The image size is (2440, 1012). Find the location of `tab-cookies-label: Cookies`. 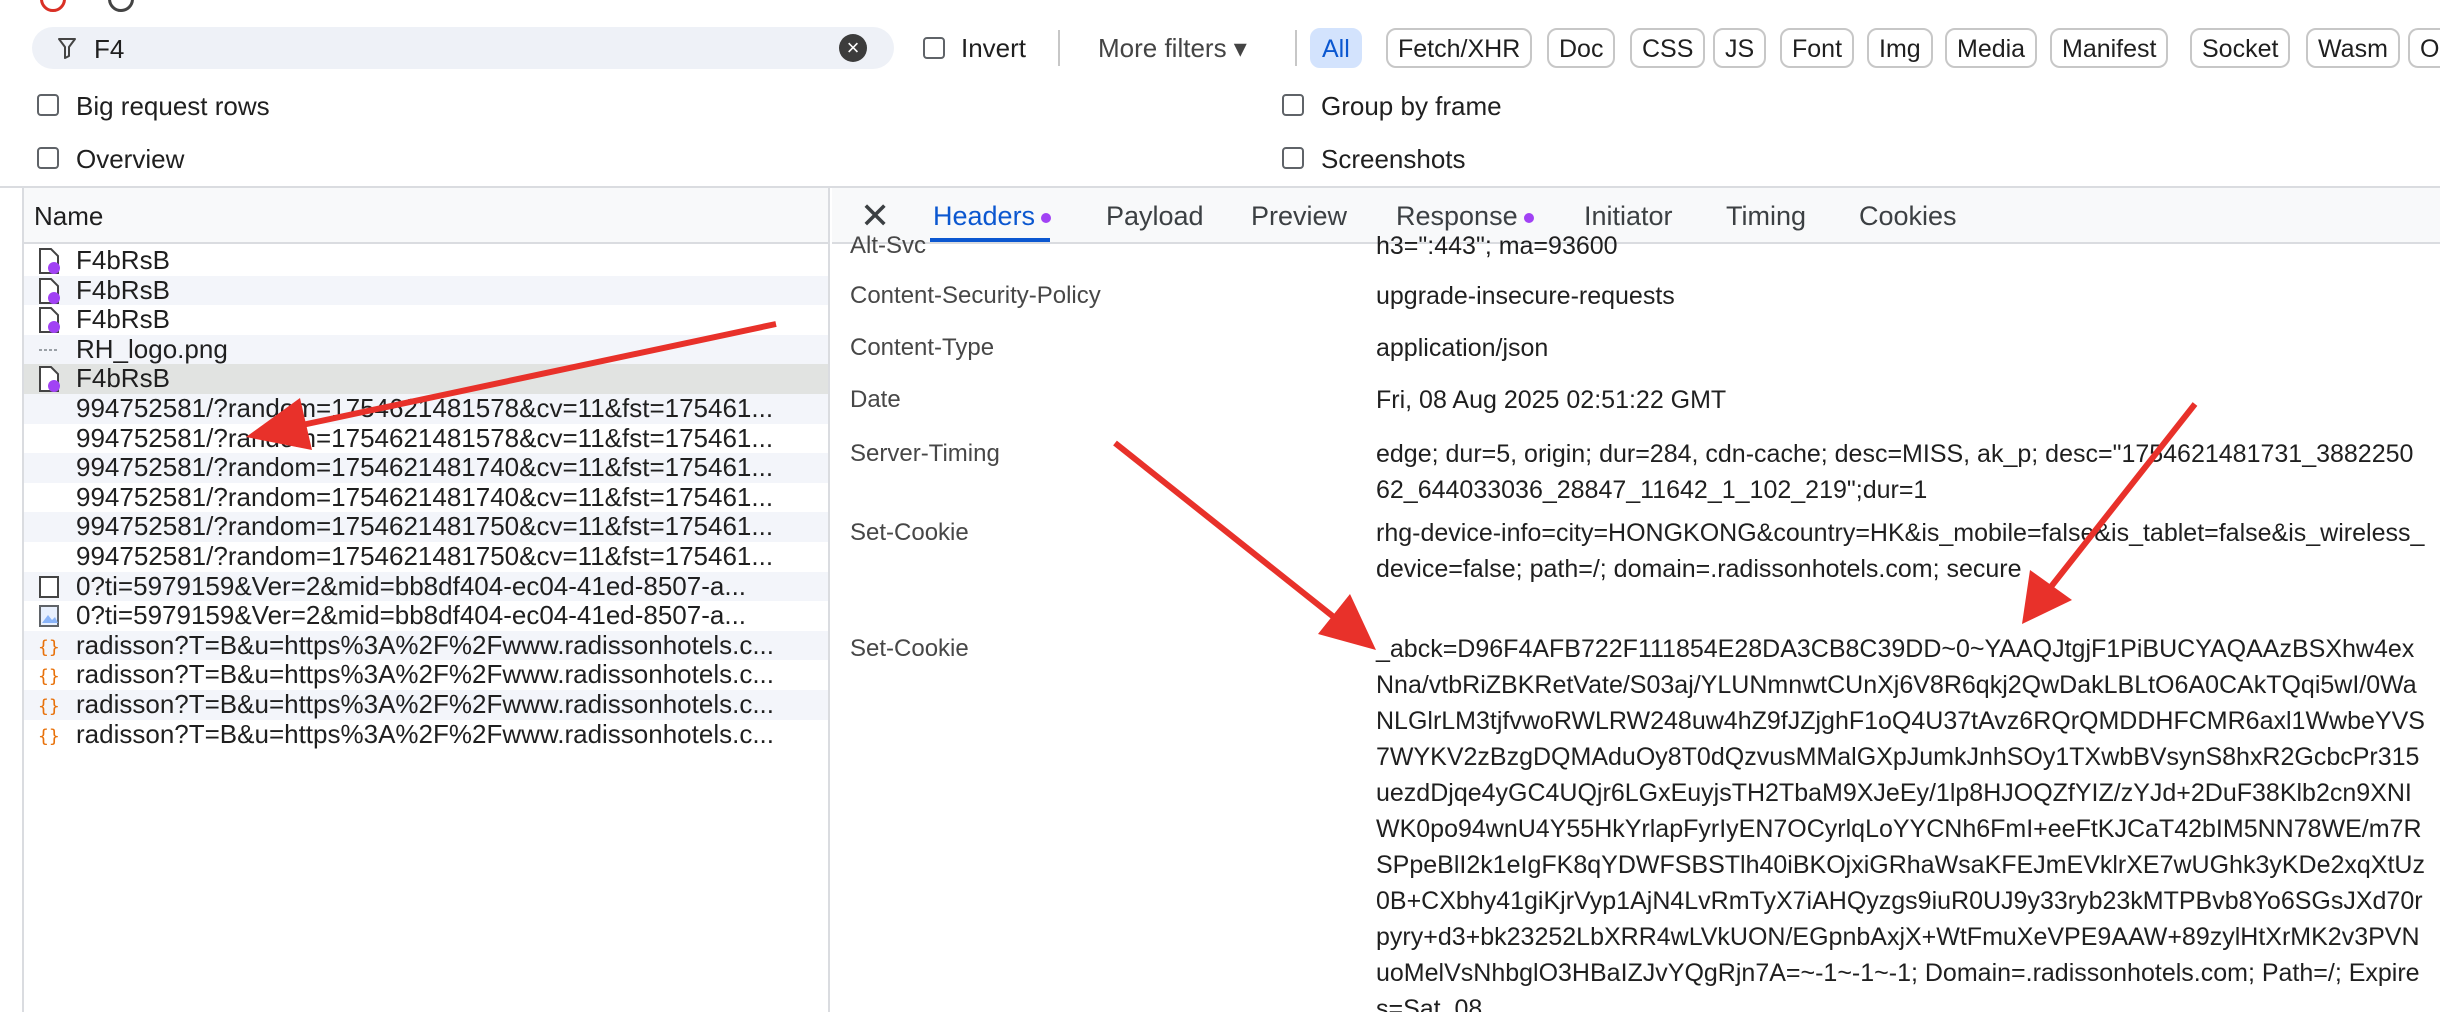

tab-cookies-label: Cookies is located at coordinates (1908, 216).